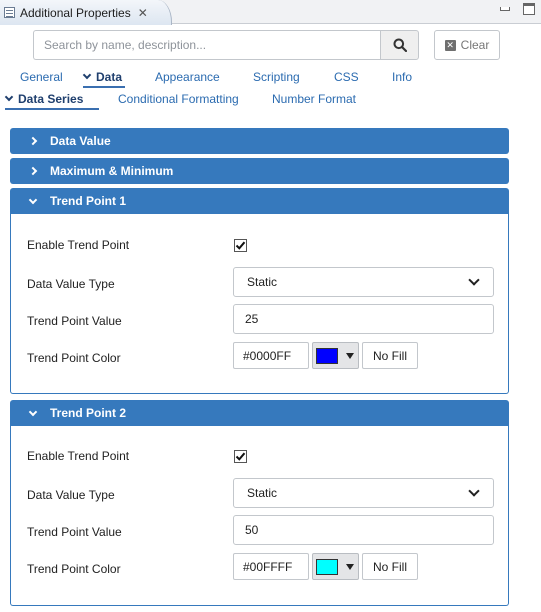  I want to click on color-hex-value: #0000FF, so click(267, 355).